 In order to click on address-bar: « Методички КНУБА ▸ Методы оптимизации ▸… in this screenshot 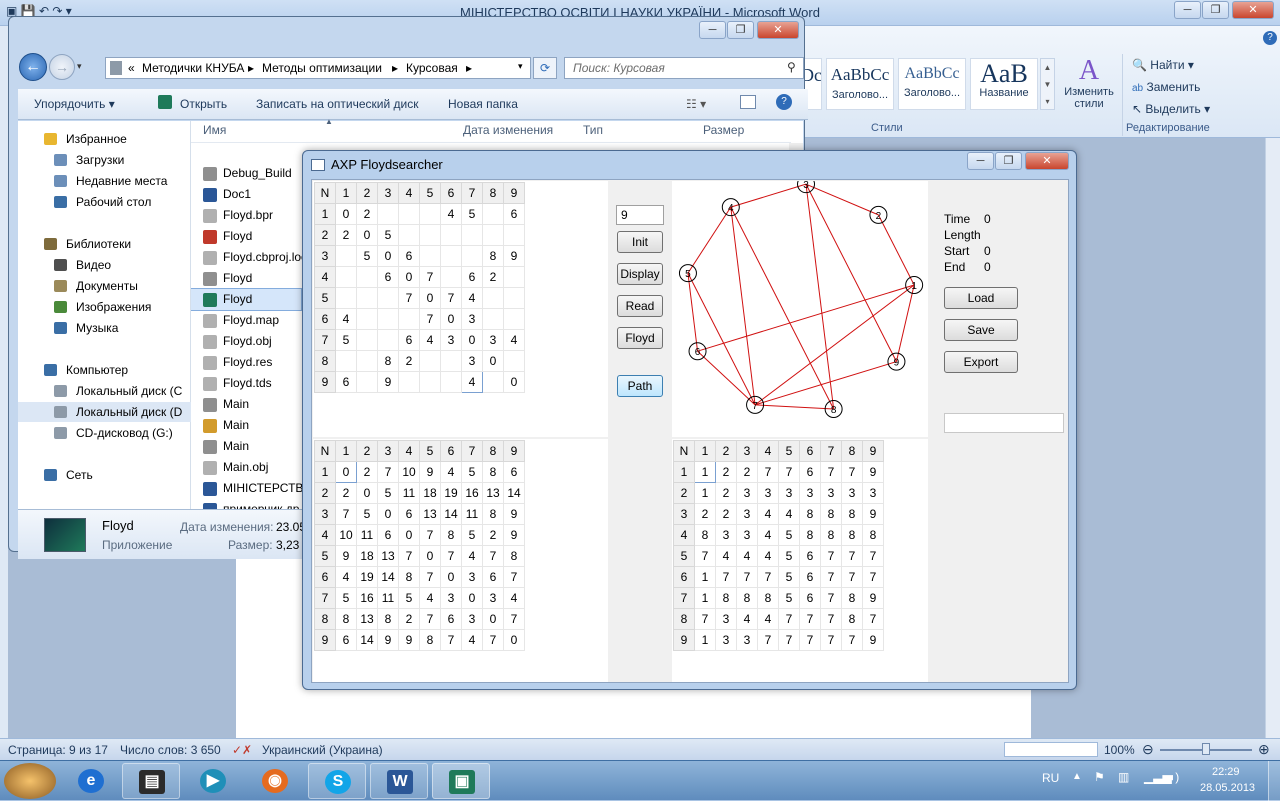, I will do `click(318, 68)`.